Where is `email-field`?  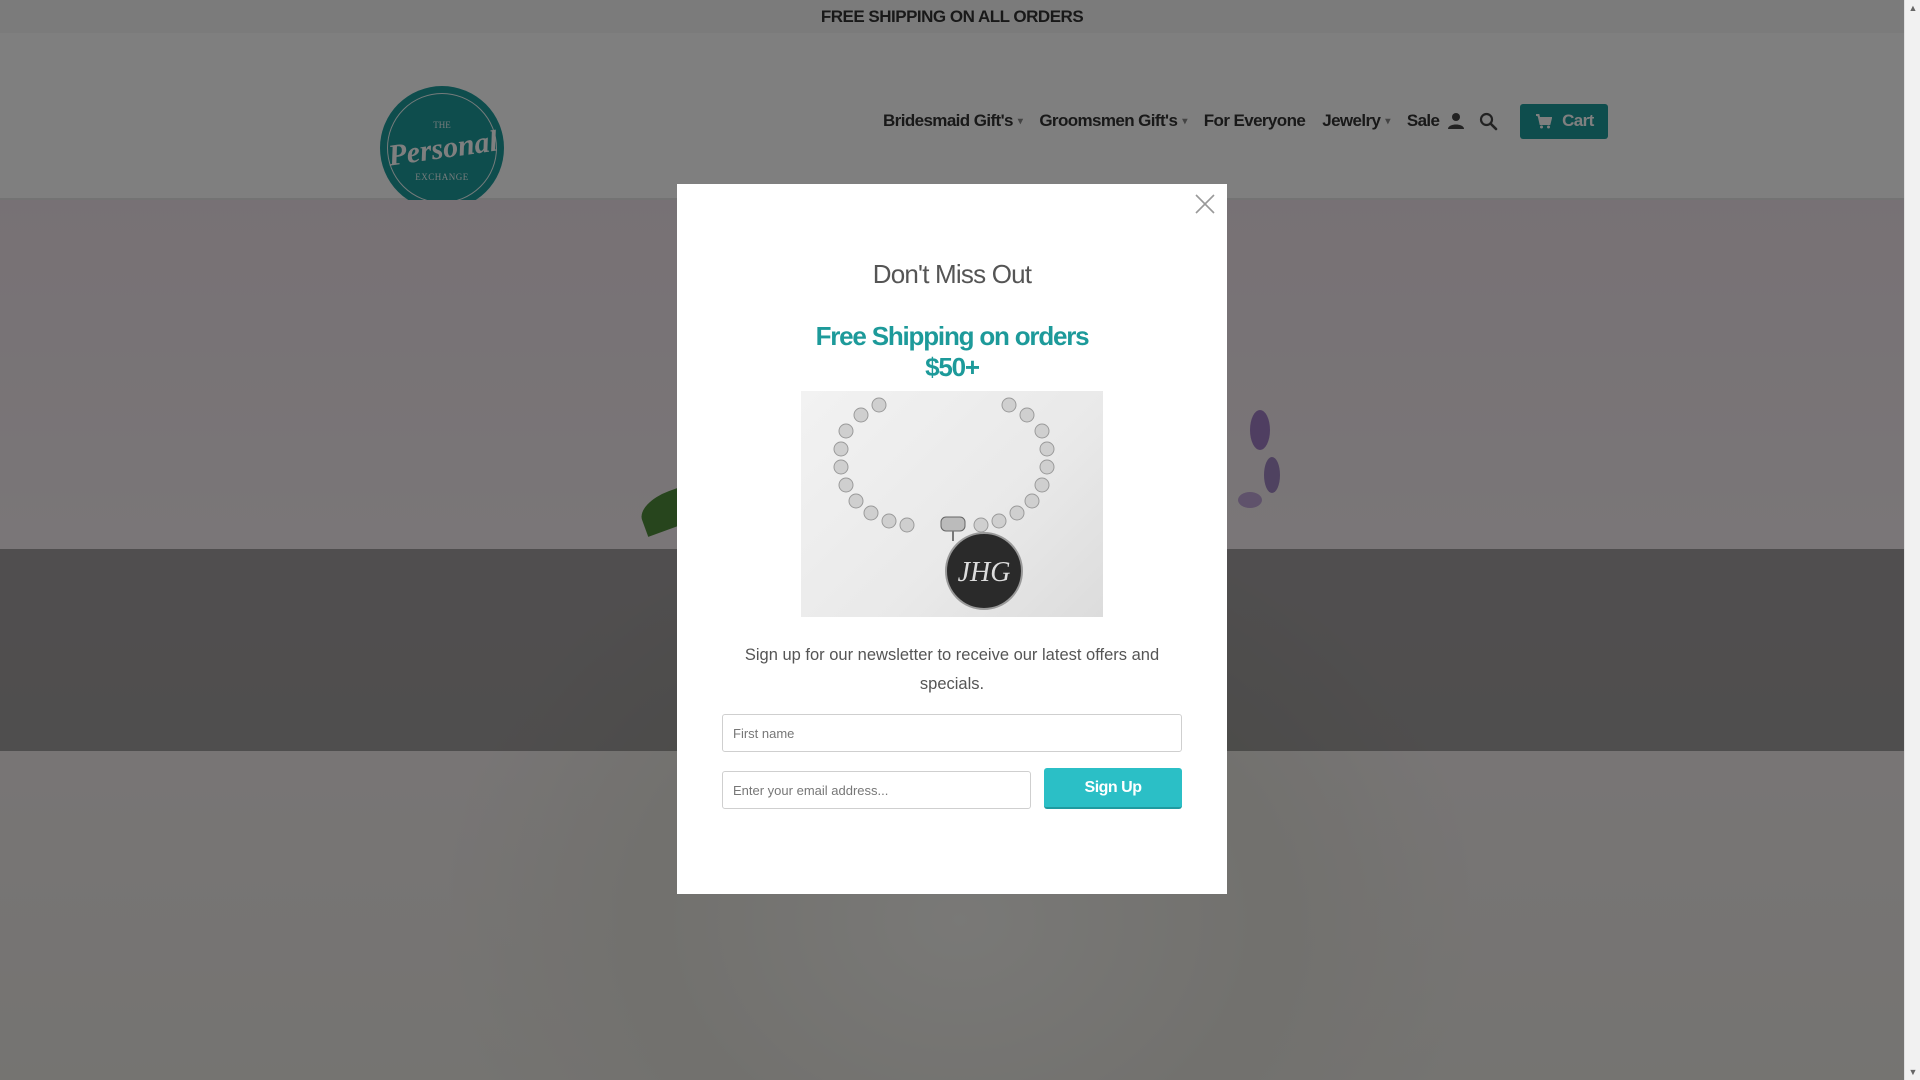 email-field is located at coordinates (876, 790).